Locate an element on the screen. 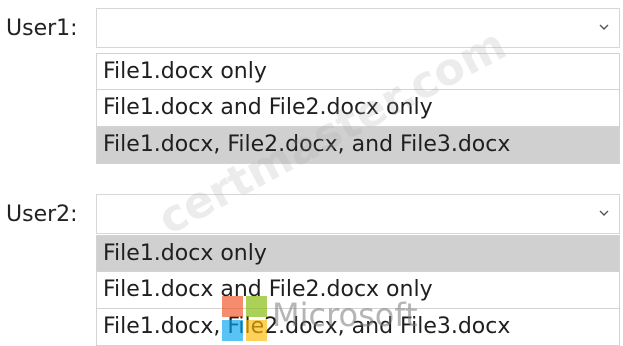 The image size is (623, 346). user2-option-1: File1.docx only is located at coordinates (358, 253).